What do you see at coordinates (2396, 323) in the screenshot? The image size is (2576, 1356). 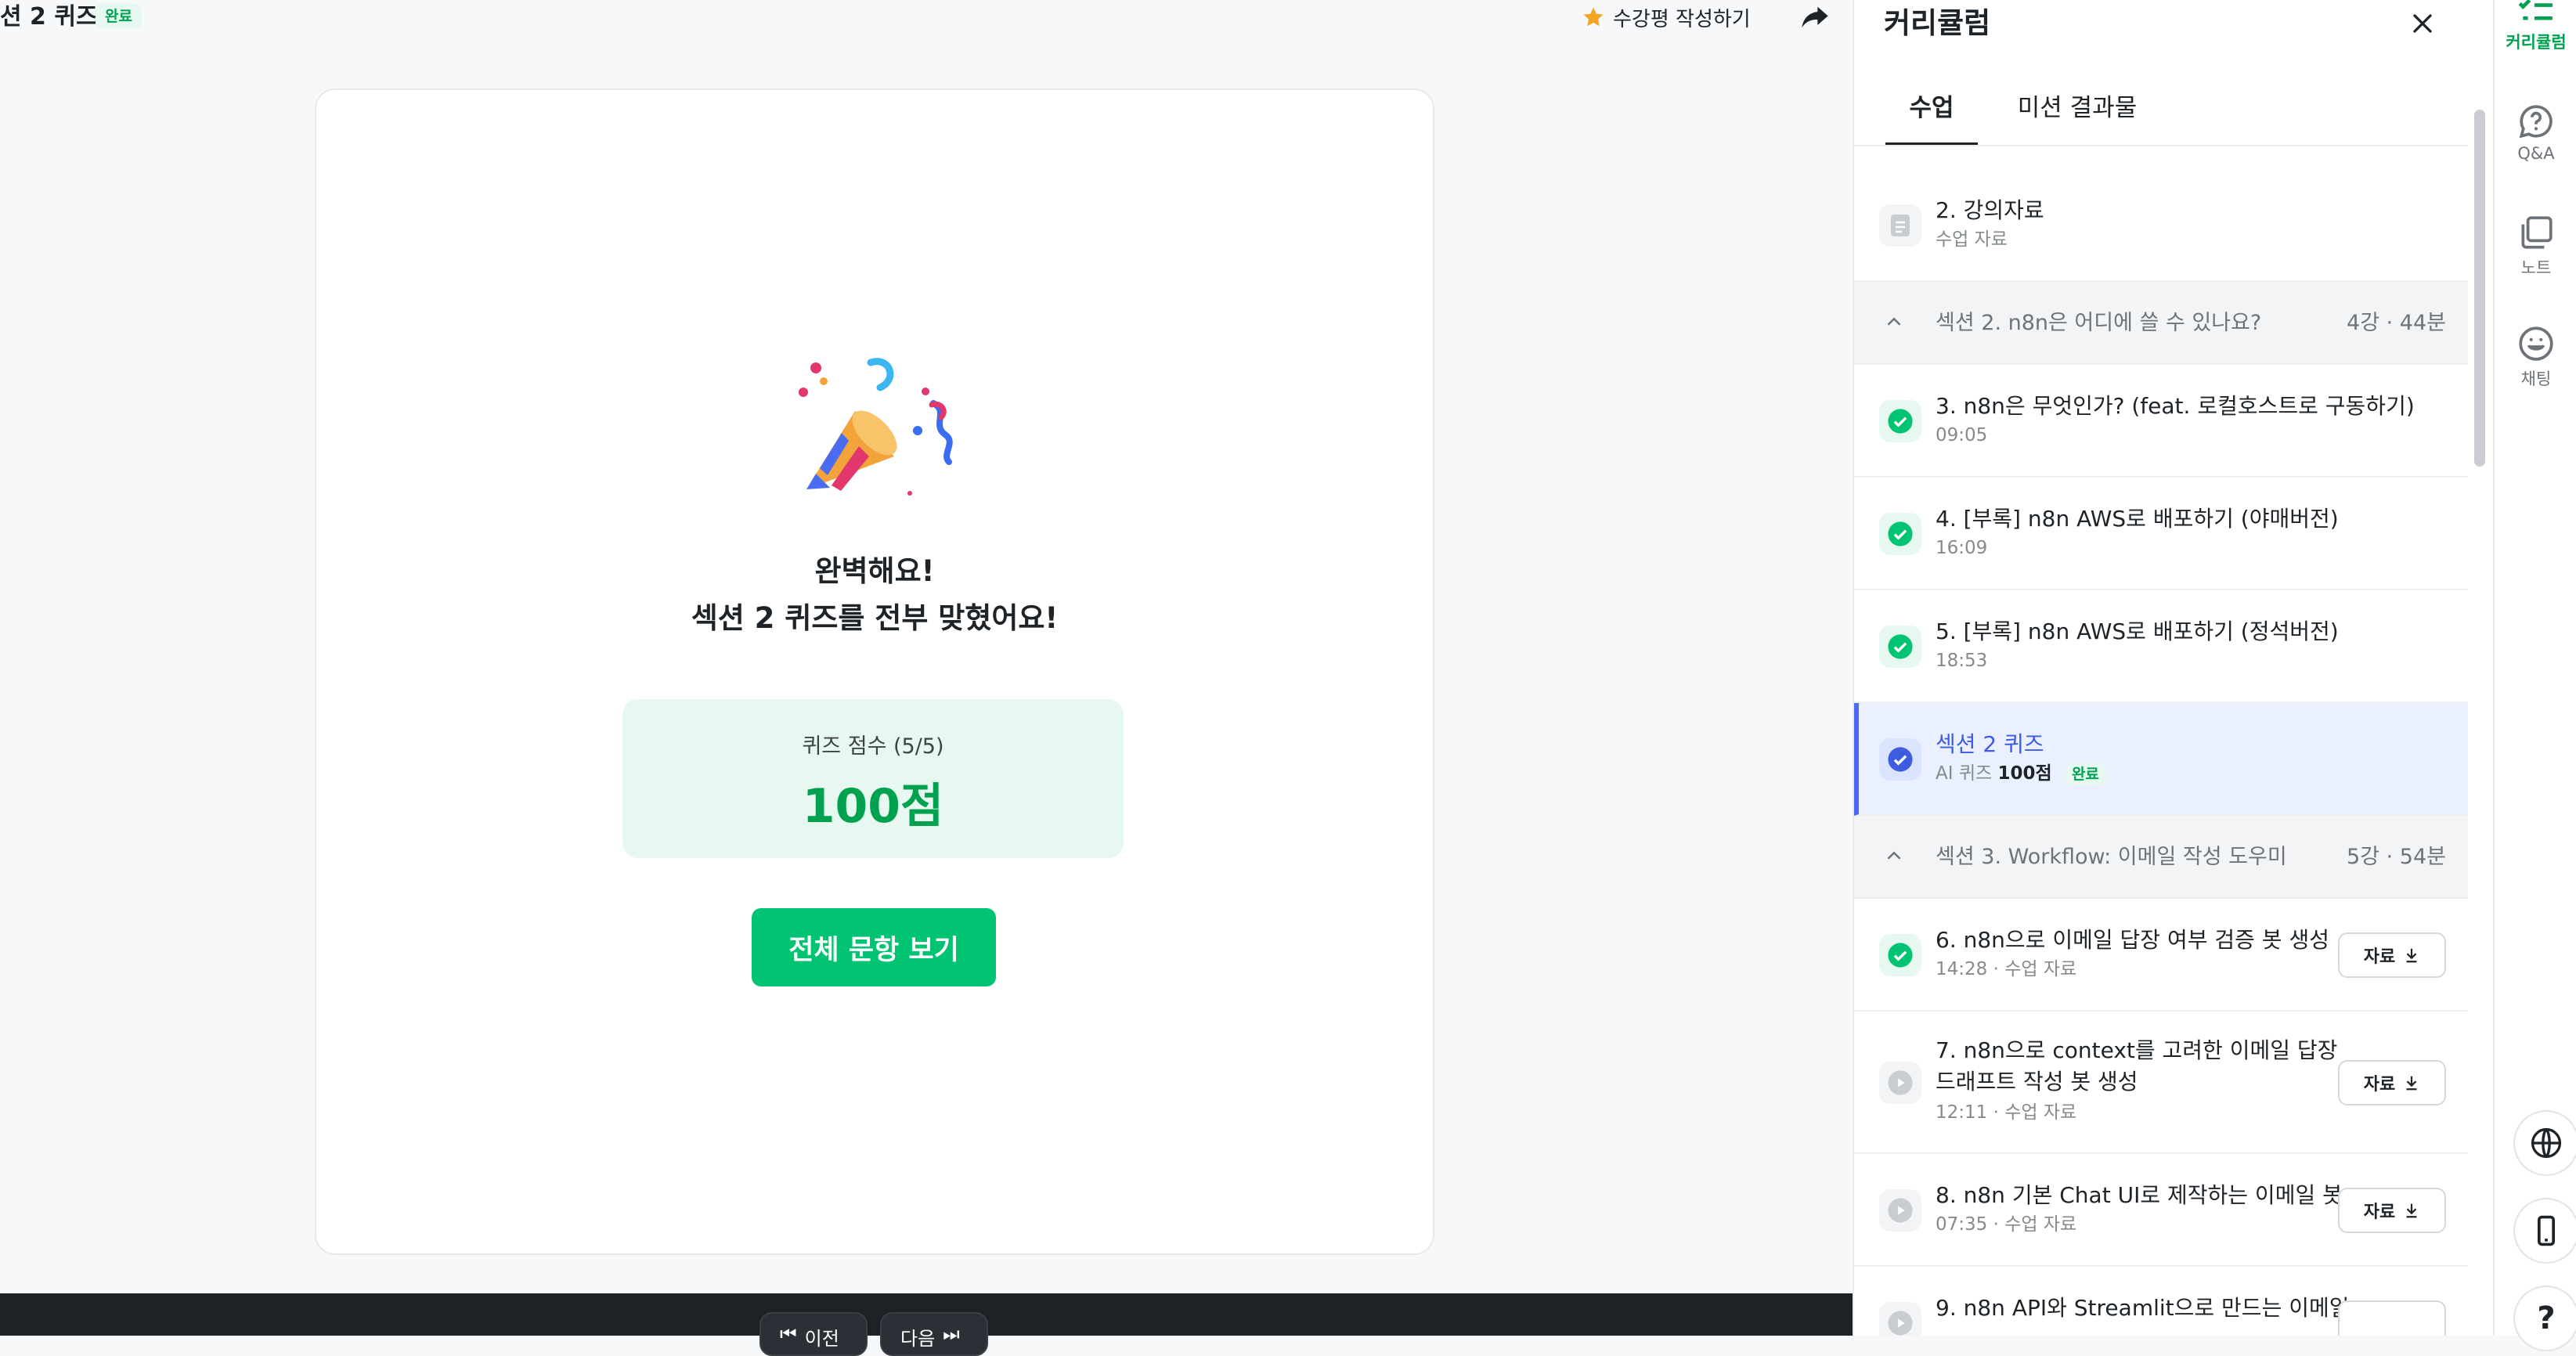 I see `section-meta: 4강 · 44분` at bounding box center [2396, 323].